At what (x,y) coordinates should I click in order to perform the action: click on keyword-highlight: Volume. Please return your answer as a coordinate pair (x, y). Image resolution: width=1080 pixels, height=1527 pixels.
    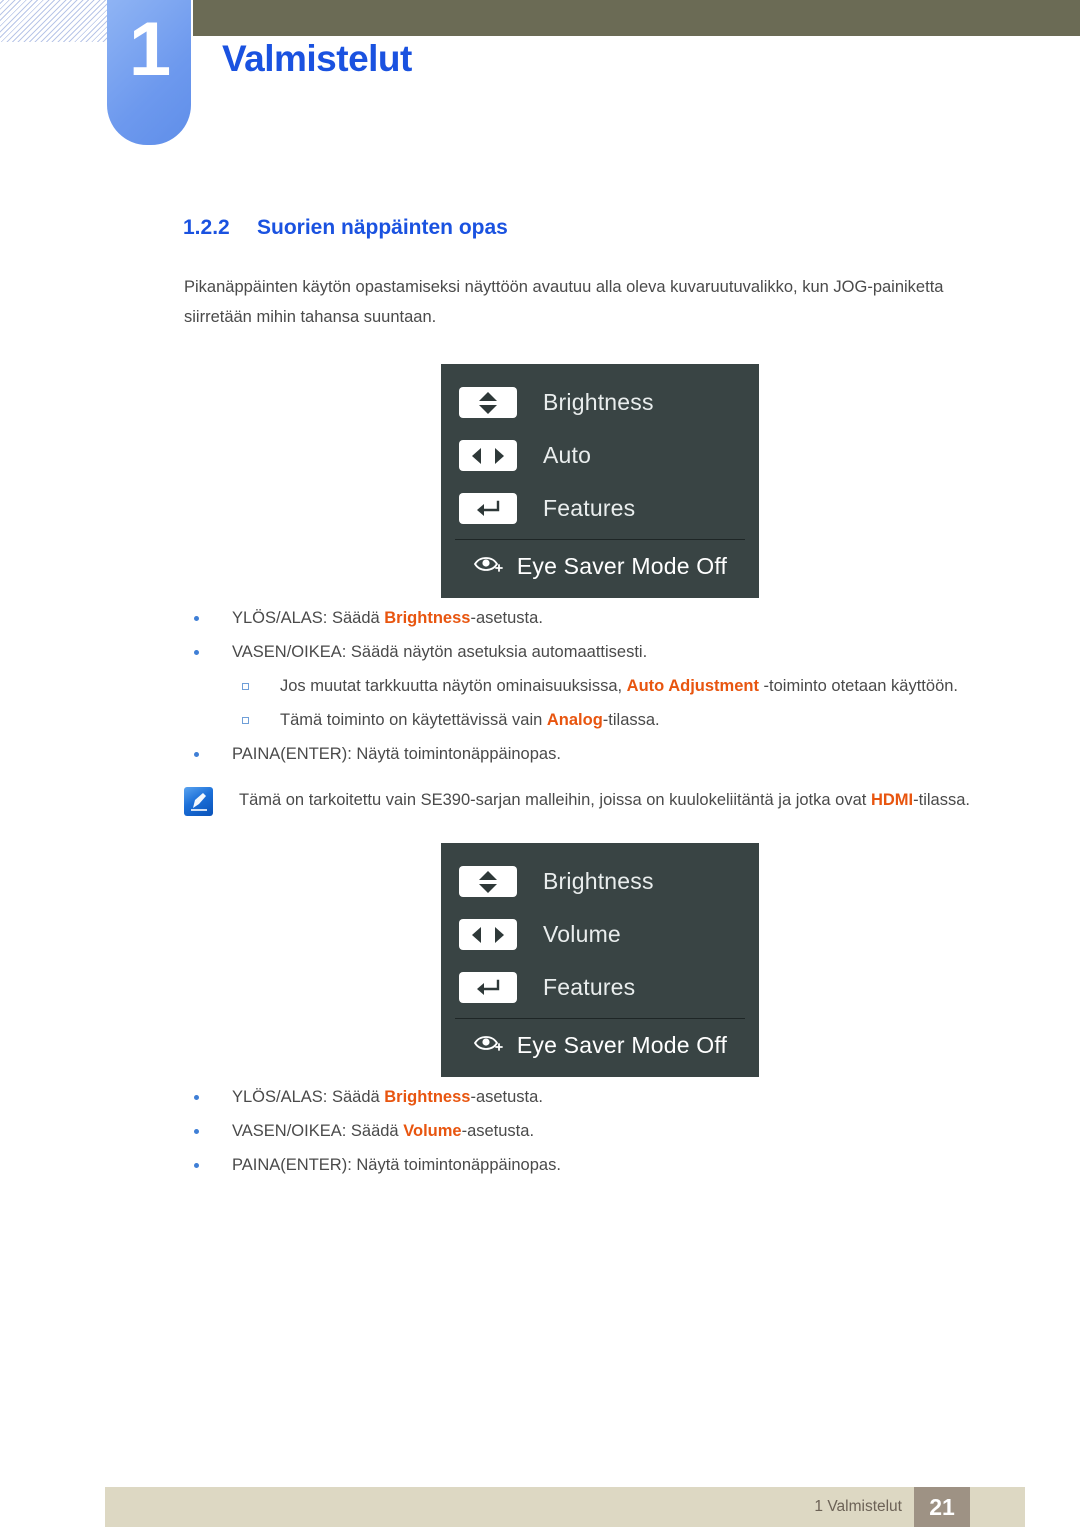
    Looking at the image, I should click on (432, 1131).